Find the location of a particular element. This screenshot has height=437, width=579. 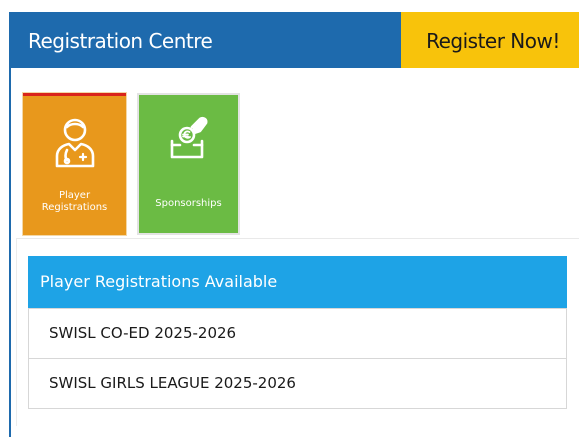

player-label-line2: Registrations is located at coordinates (74, 207).